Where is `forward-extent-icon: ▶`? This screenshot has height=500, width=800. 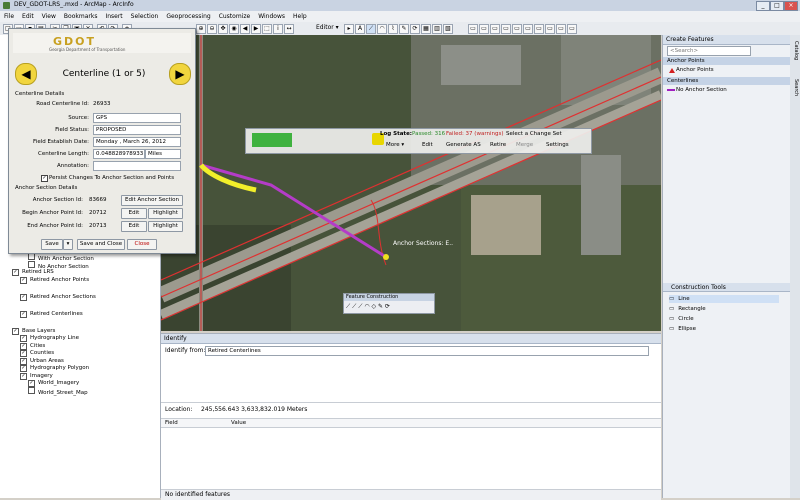 forward-extent-icon: ▶ is located at coordinates (256, 29).